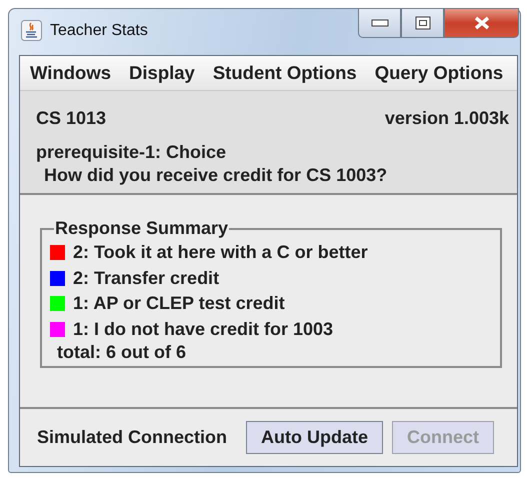  Describe the element at coordinates (216, 175) in the screenshot. I see `question-text: How did you receive credit for CS 1003?` at that location.